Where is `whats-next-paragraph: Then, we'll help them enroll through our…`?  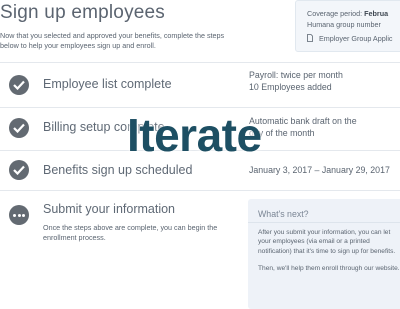
whats-next-paragraph: Then, we'll help them enroll through our… is located at coordinates (329, 269).